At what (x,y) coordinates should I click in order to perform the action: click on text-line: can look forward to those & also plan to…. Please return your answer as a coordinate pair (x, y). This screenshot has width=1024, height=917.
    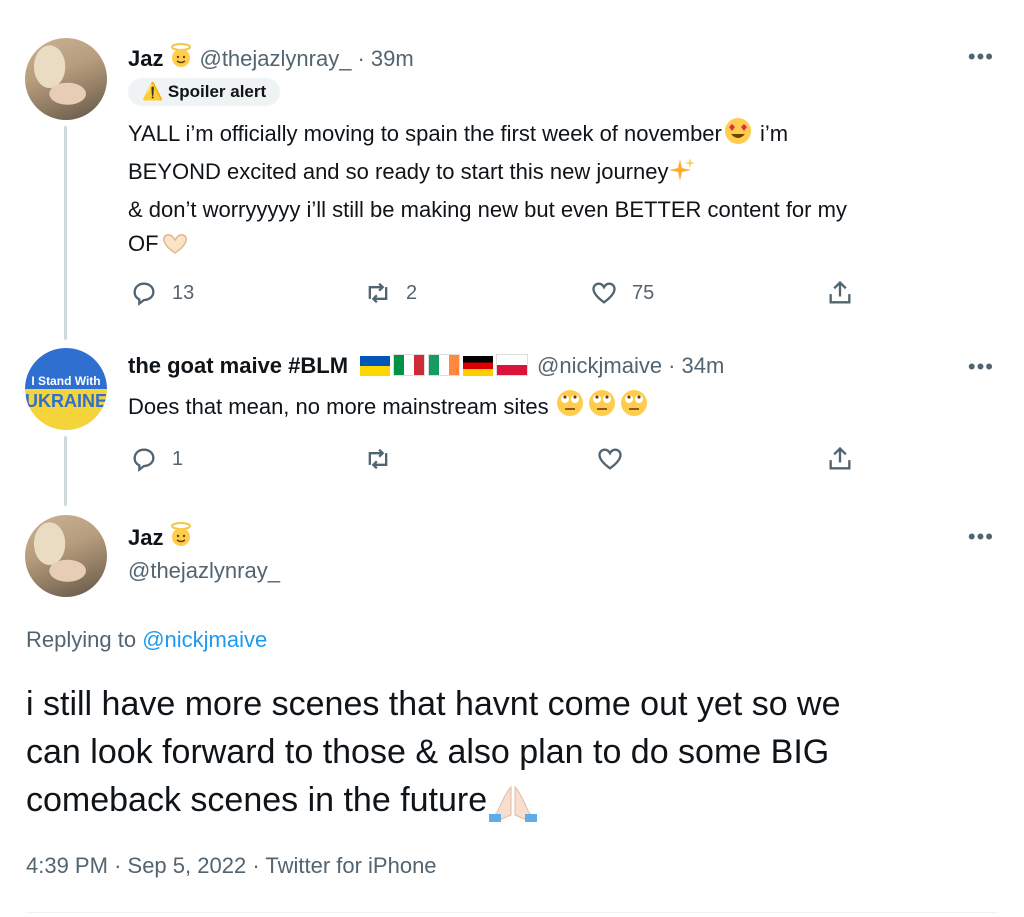
    Looking at the image, I should click on (428, 752).